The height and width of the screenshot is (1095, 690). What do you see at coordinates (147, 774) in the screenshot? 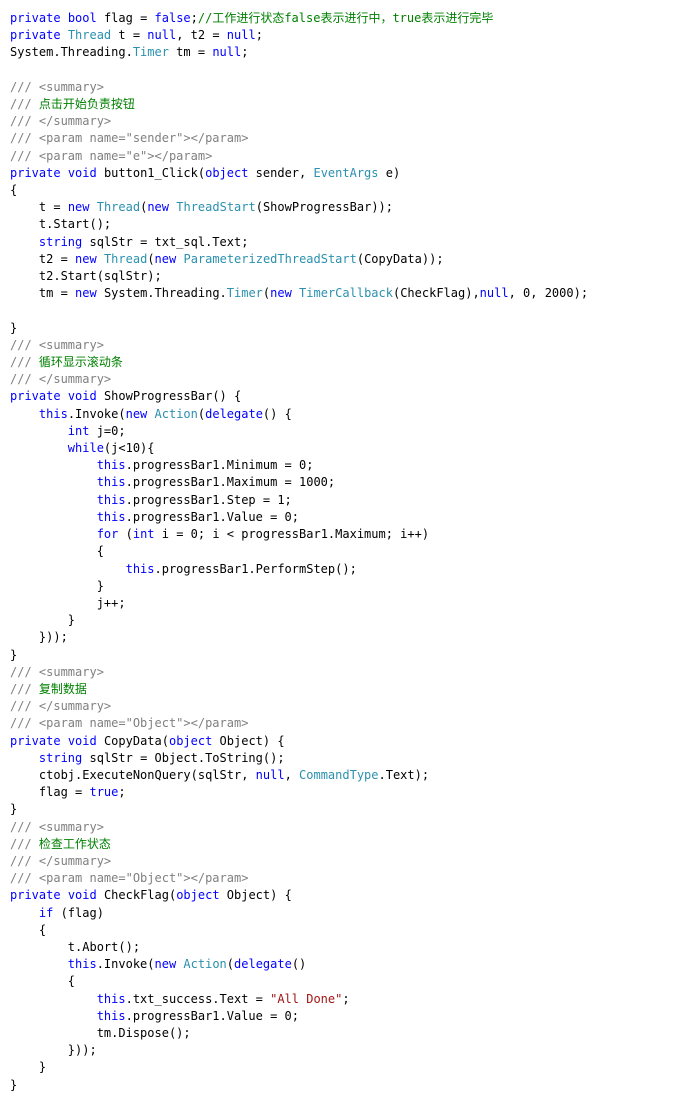
I see `code-token-plain: ctobj.ExecuteNonQuery(sqlStr,` at bounding box center [147, 774].